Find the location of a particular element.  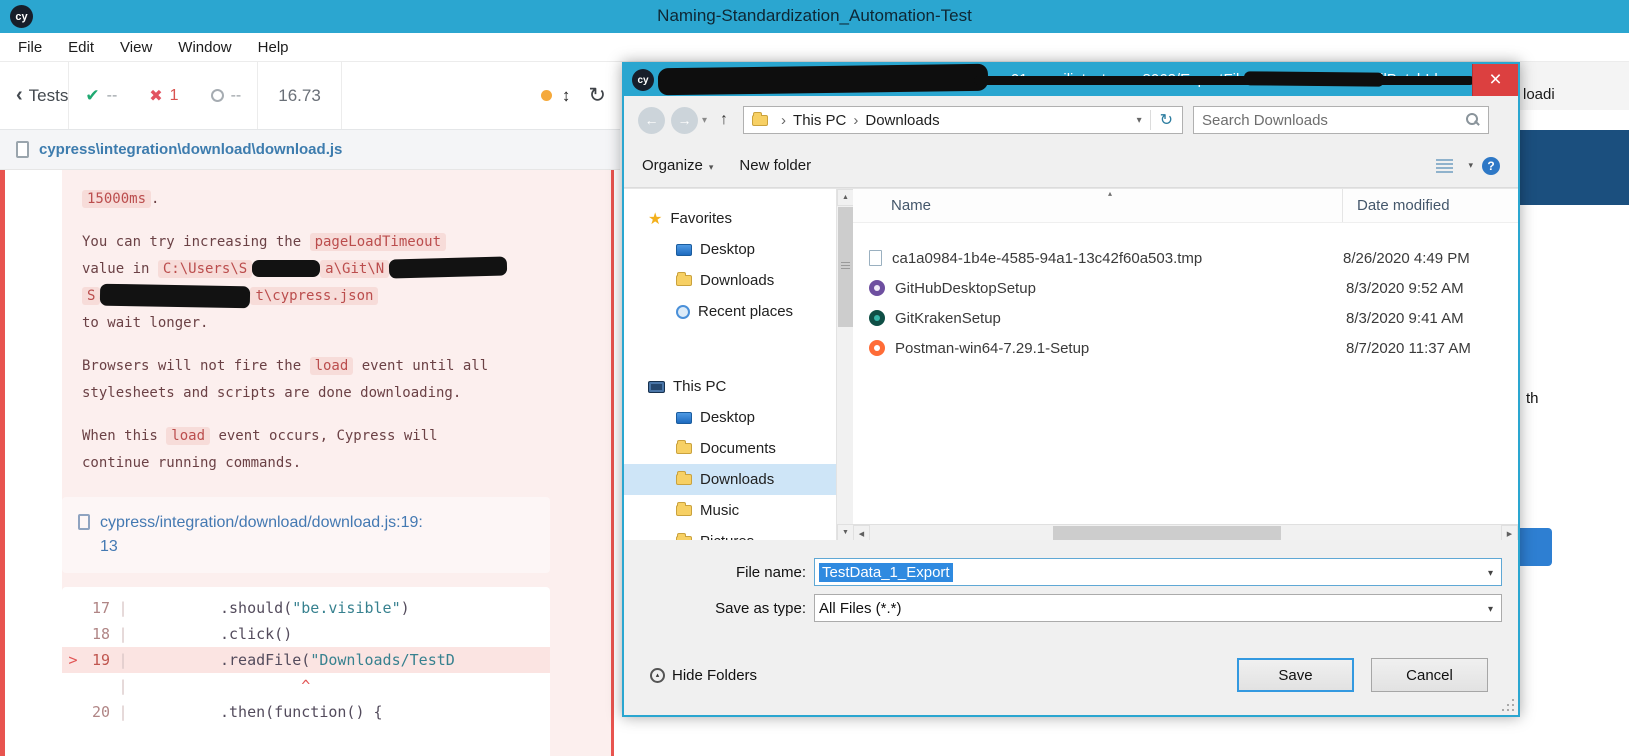

tree-item-favorites: ★ Favorites is located at coordinates (730, 218).